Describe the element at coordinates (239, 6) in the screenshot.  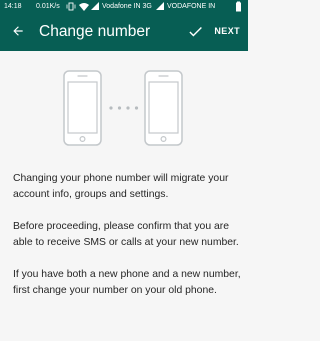
I see `battery-icon` at that location.